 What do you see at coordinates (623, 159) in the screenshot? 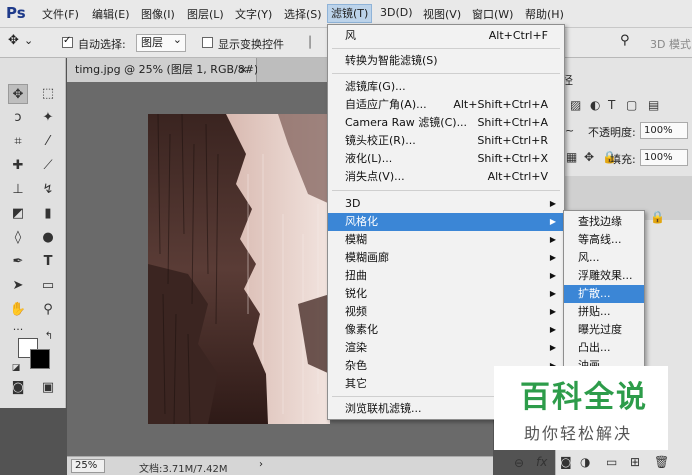
I see `fill-label: 填充:` at bounding box center [623, 159].